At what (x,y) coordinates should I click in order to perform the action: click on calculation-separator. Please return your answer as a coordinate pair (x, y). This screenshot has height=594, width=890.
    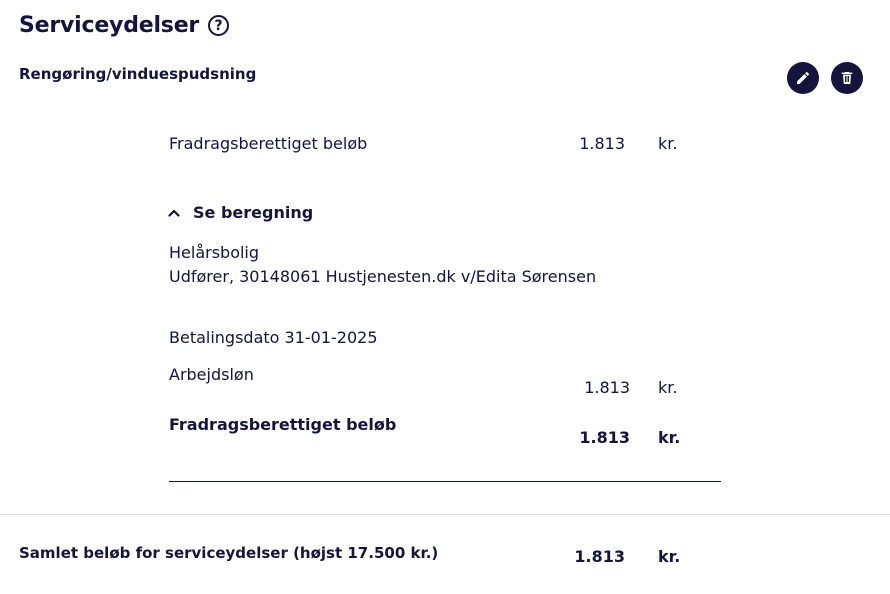
    Looking at the image, I should click on (445, 481).